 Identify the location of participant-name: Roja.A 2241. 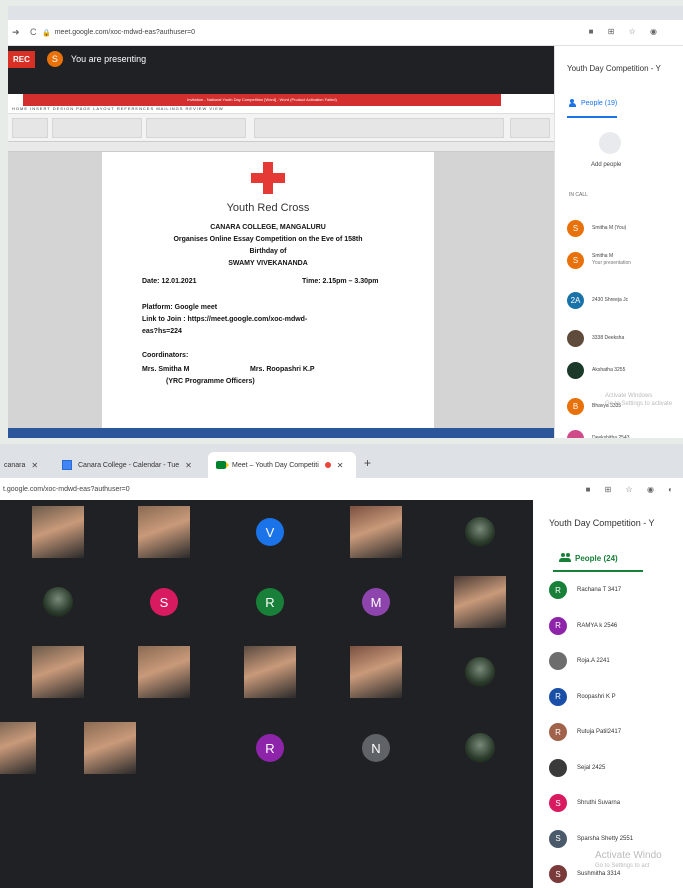
(593, 661).